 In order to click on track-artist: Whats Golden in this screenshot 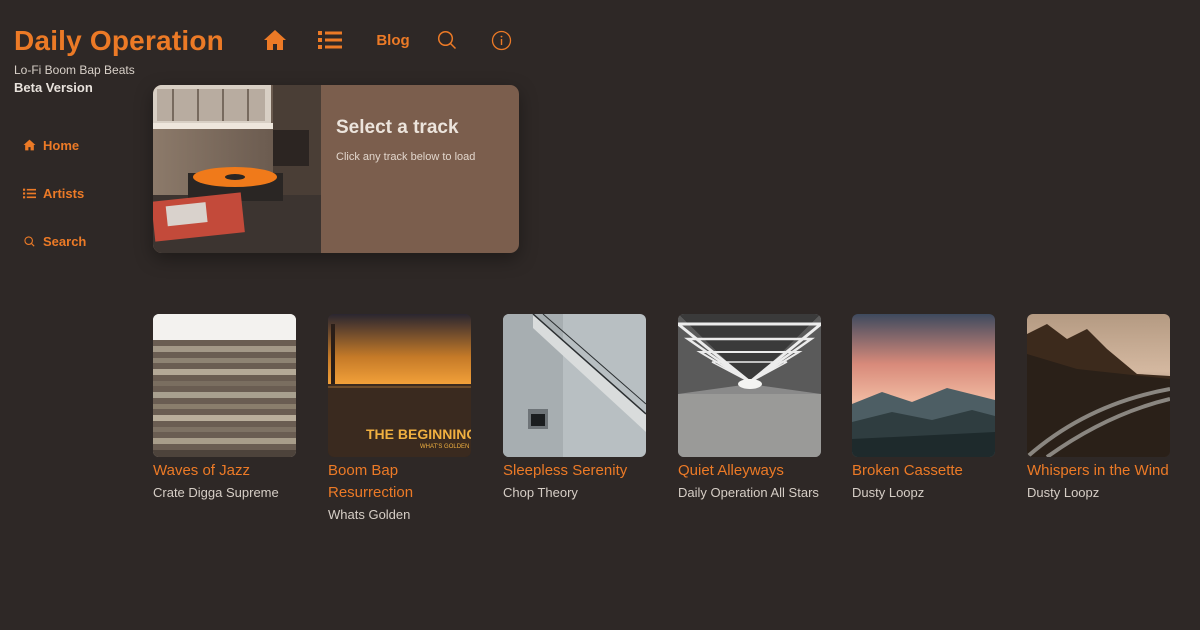, I will do `click(369, 514)`.